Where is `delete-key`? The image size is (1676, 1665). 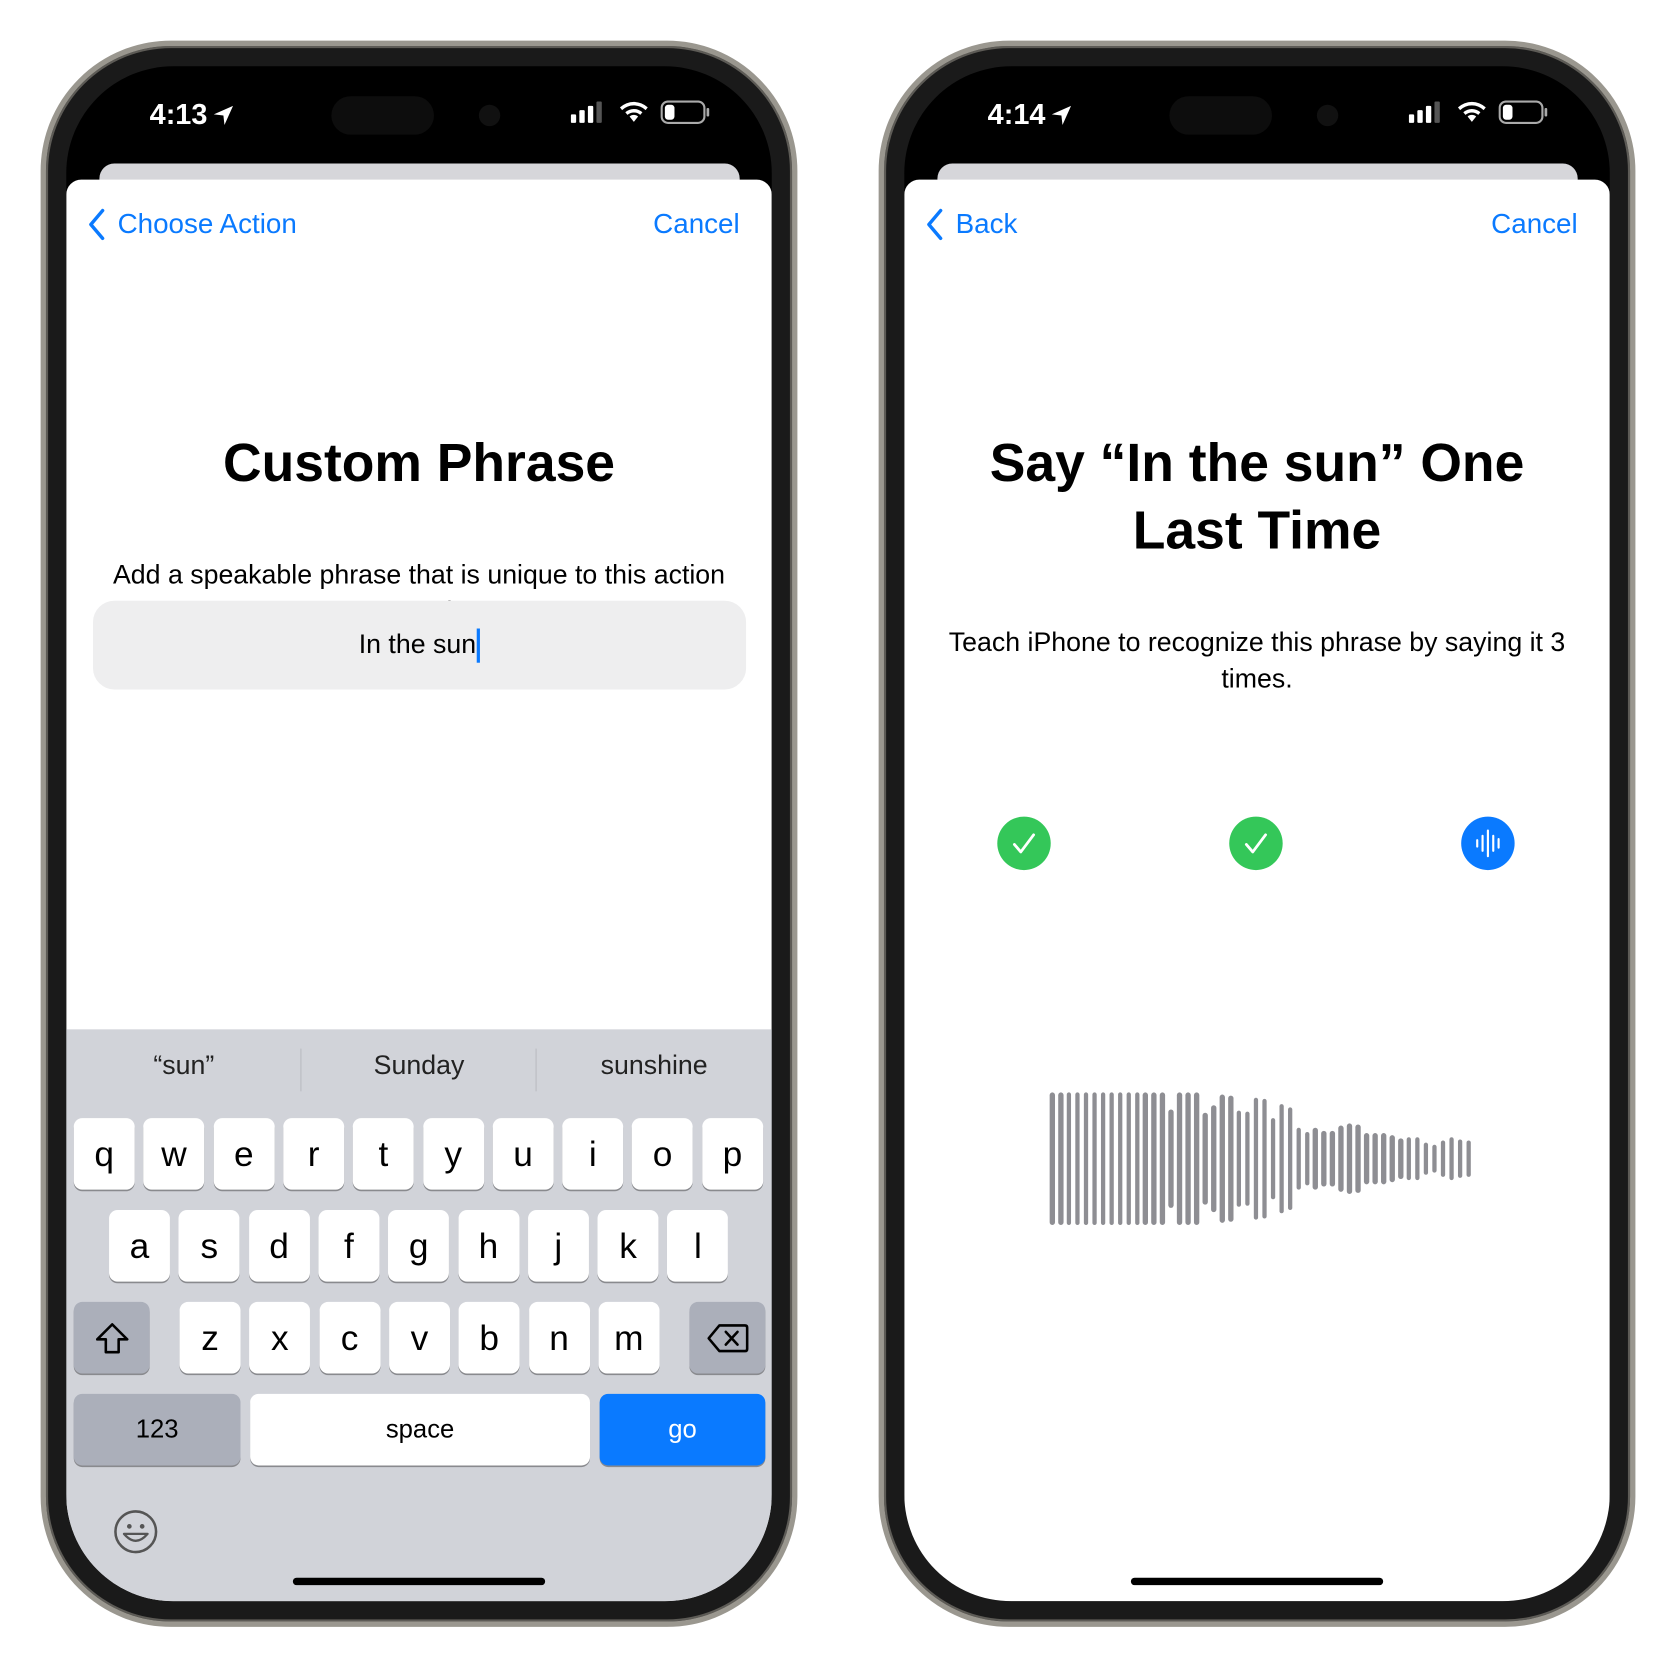 delete-key is located at coordinates (727, 1337).